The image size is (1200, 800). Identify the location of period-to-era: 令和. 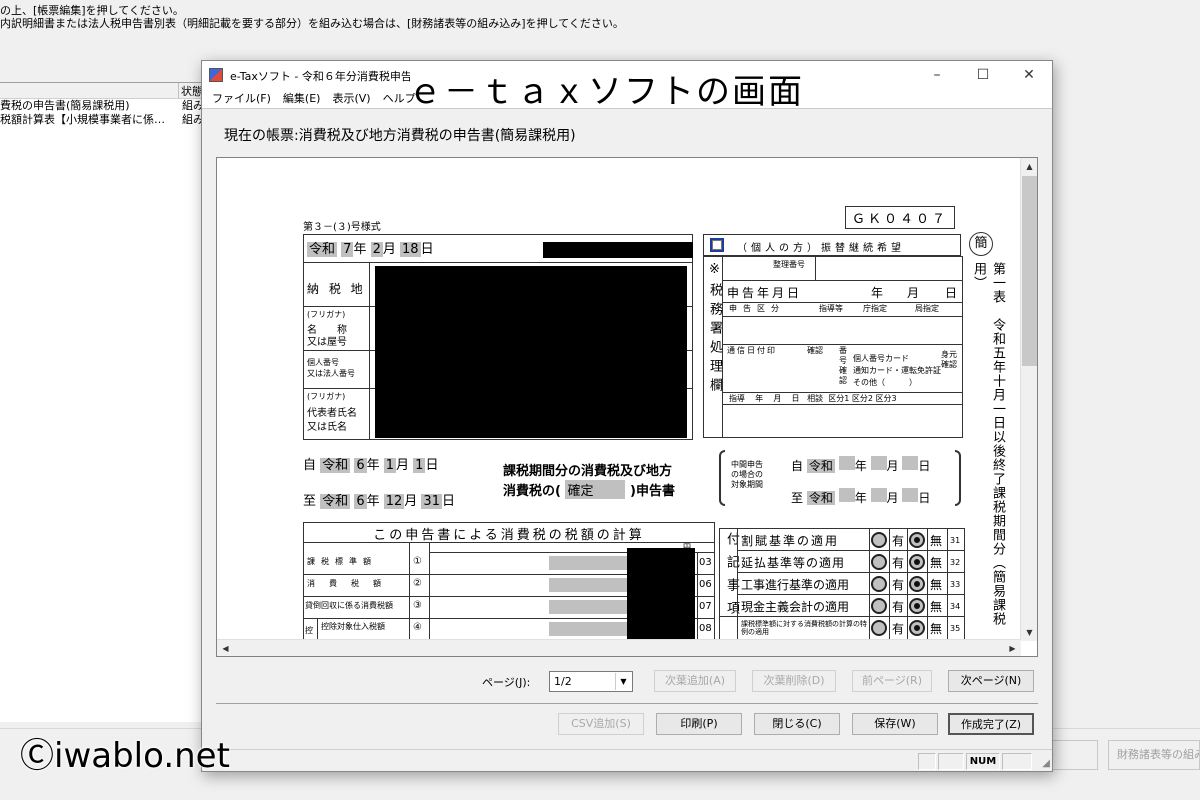
(335, 501).